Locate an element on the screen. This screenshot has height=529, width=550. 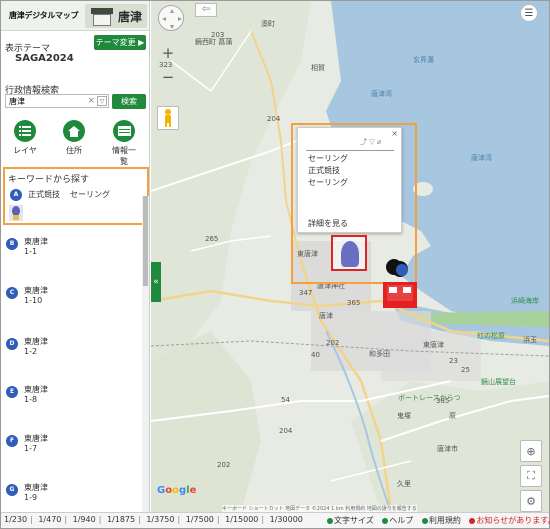
theme-change-button: テーマ変更 ▶ is located at coordinates (120, 42).